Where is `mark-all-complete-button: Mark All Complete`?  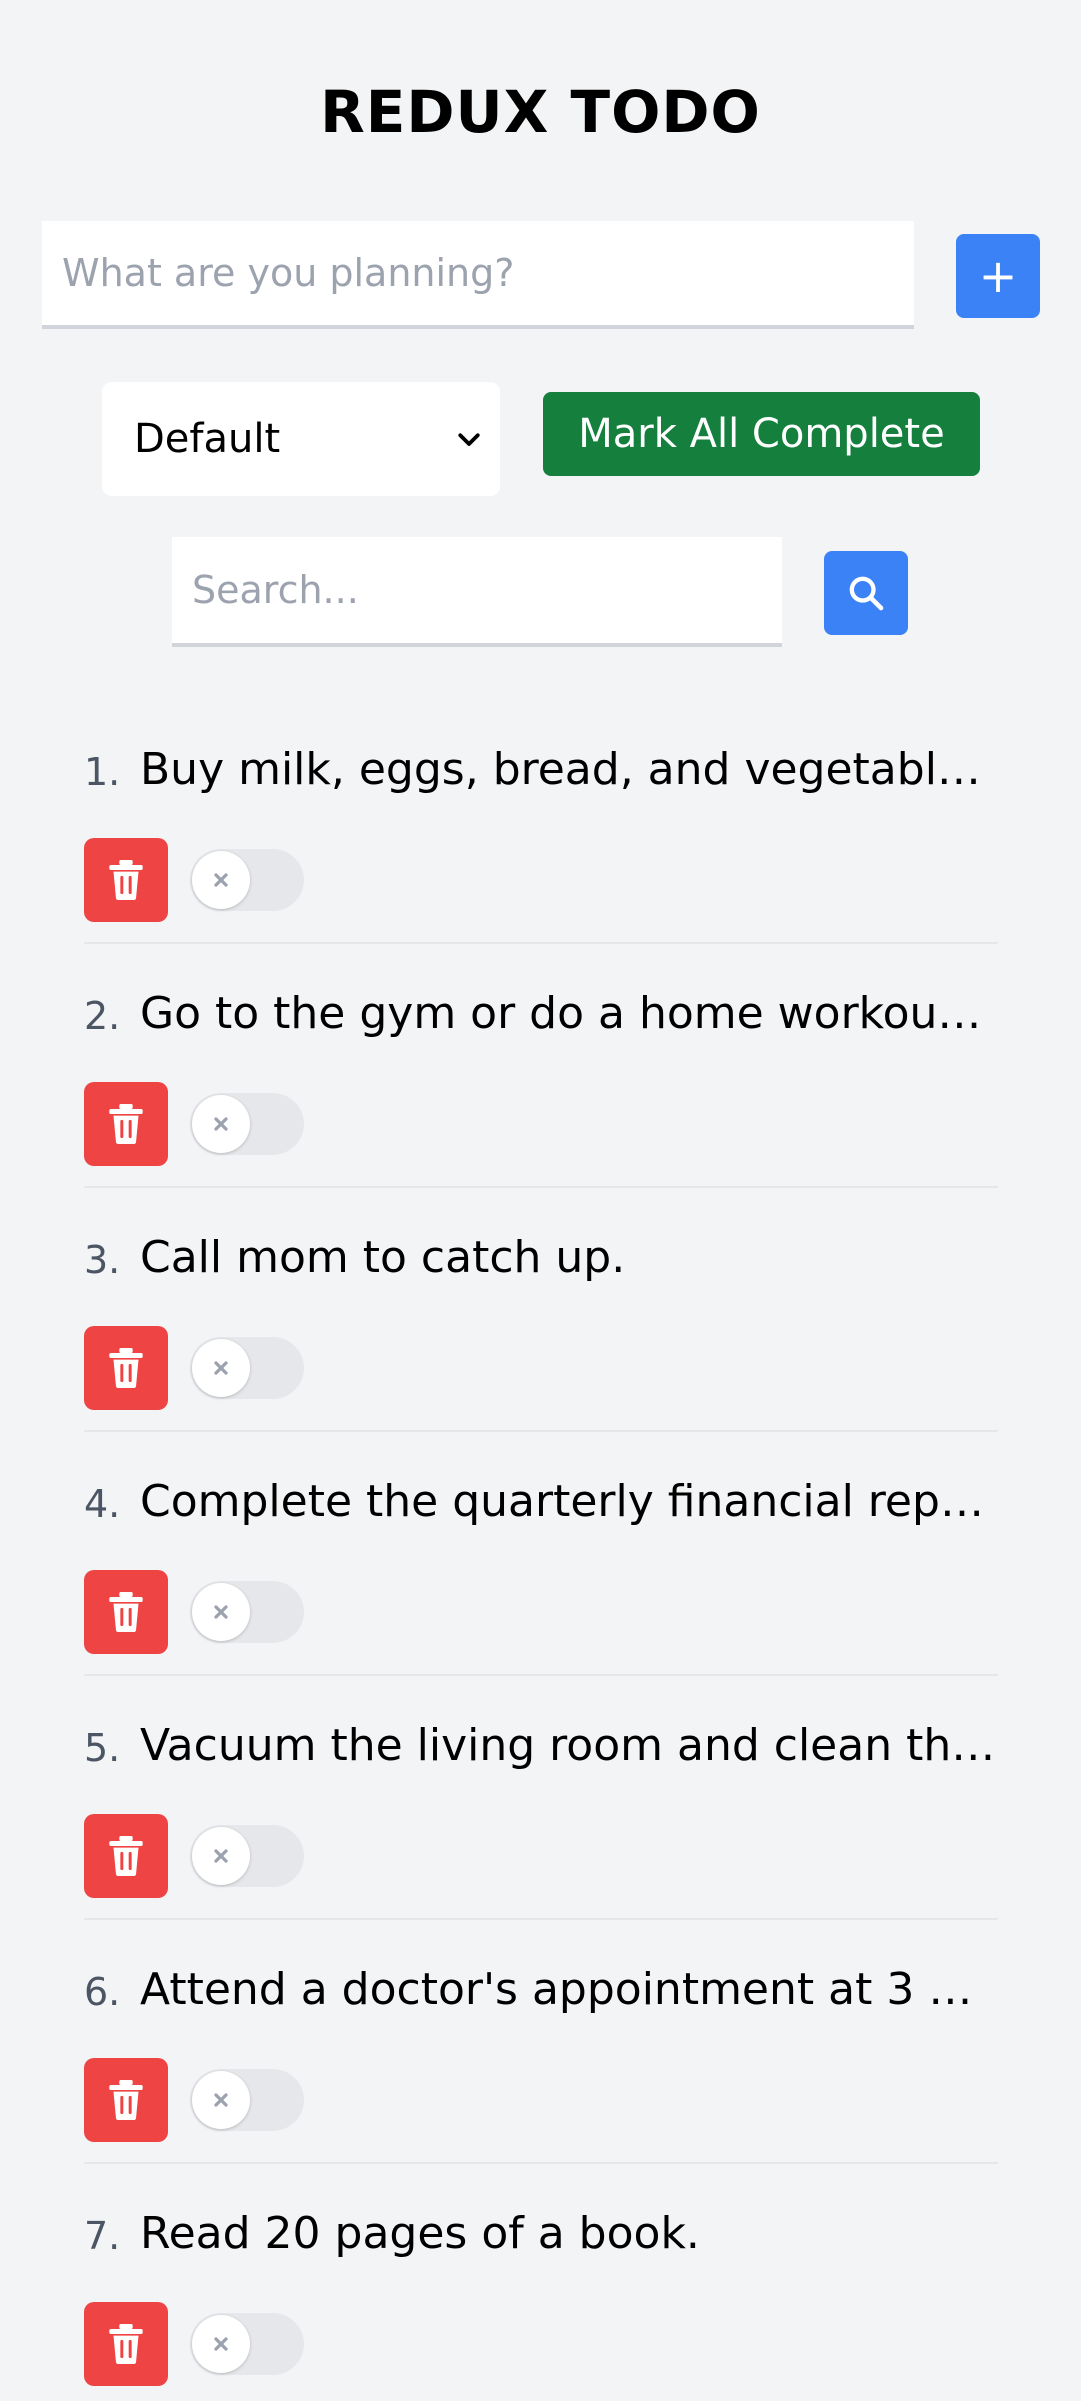 mark-all-complete-button: Mark All Complete is located at coordinates (761, 434).